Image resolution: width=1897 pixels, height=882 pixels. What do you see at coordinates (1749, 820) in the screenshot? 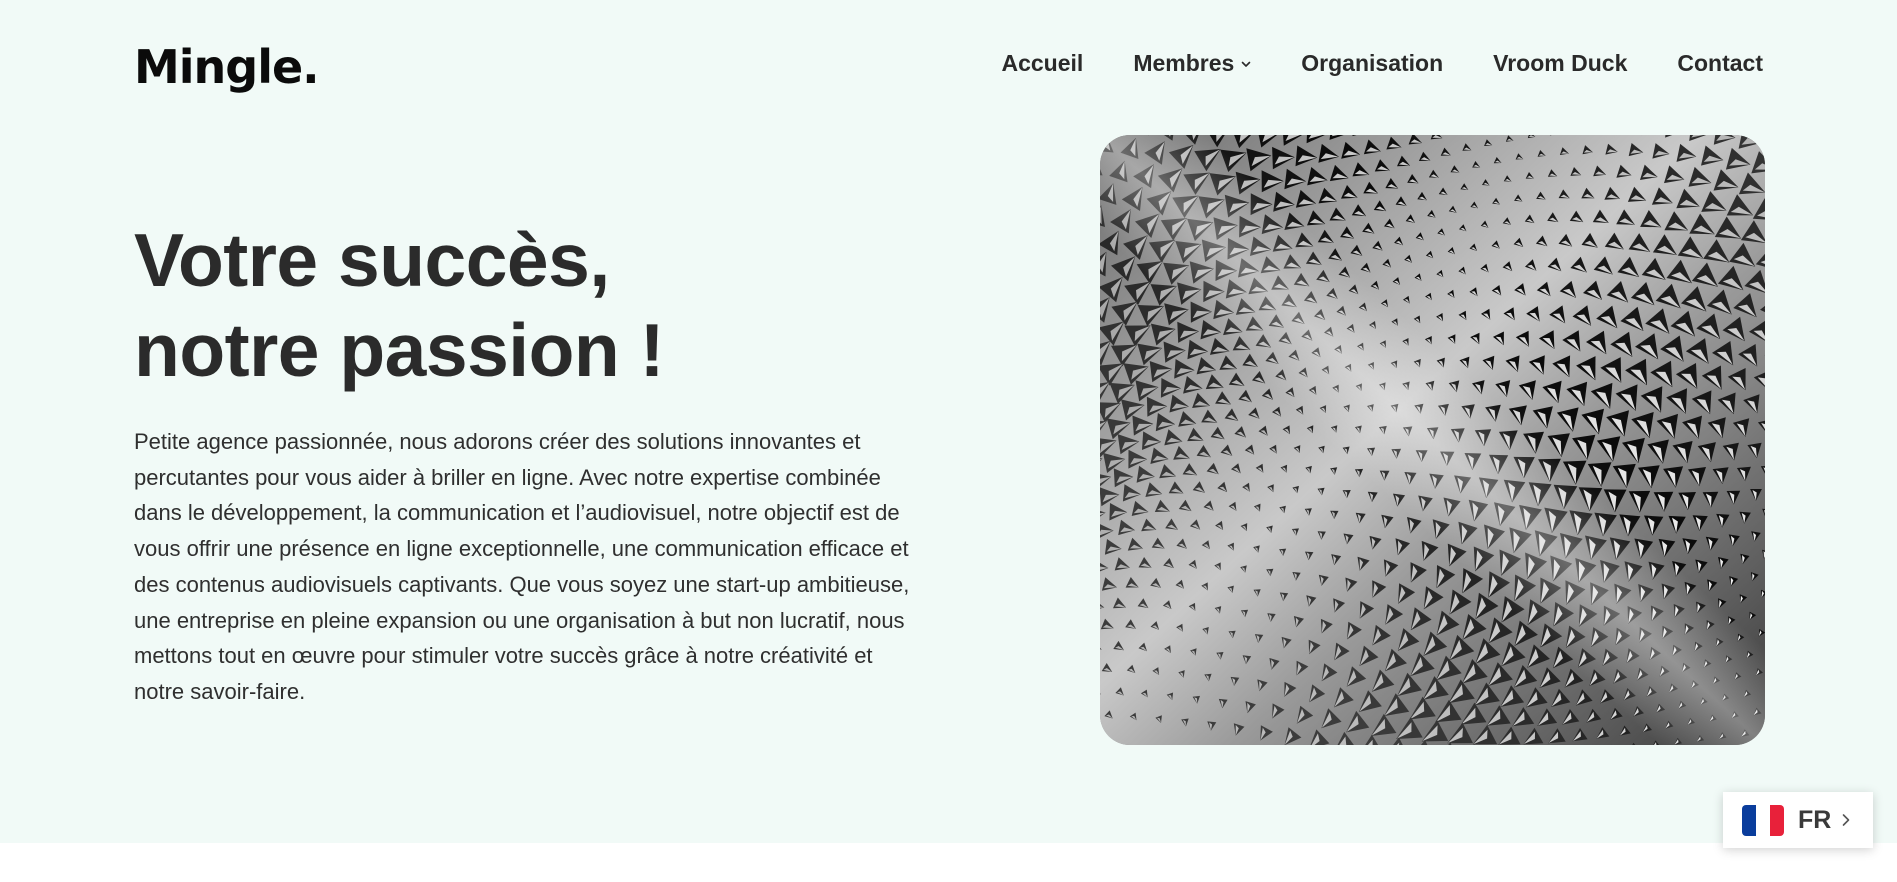
I see `flag-stripe-blue` at bounding box center [1749, 820].